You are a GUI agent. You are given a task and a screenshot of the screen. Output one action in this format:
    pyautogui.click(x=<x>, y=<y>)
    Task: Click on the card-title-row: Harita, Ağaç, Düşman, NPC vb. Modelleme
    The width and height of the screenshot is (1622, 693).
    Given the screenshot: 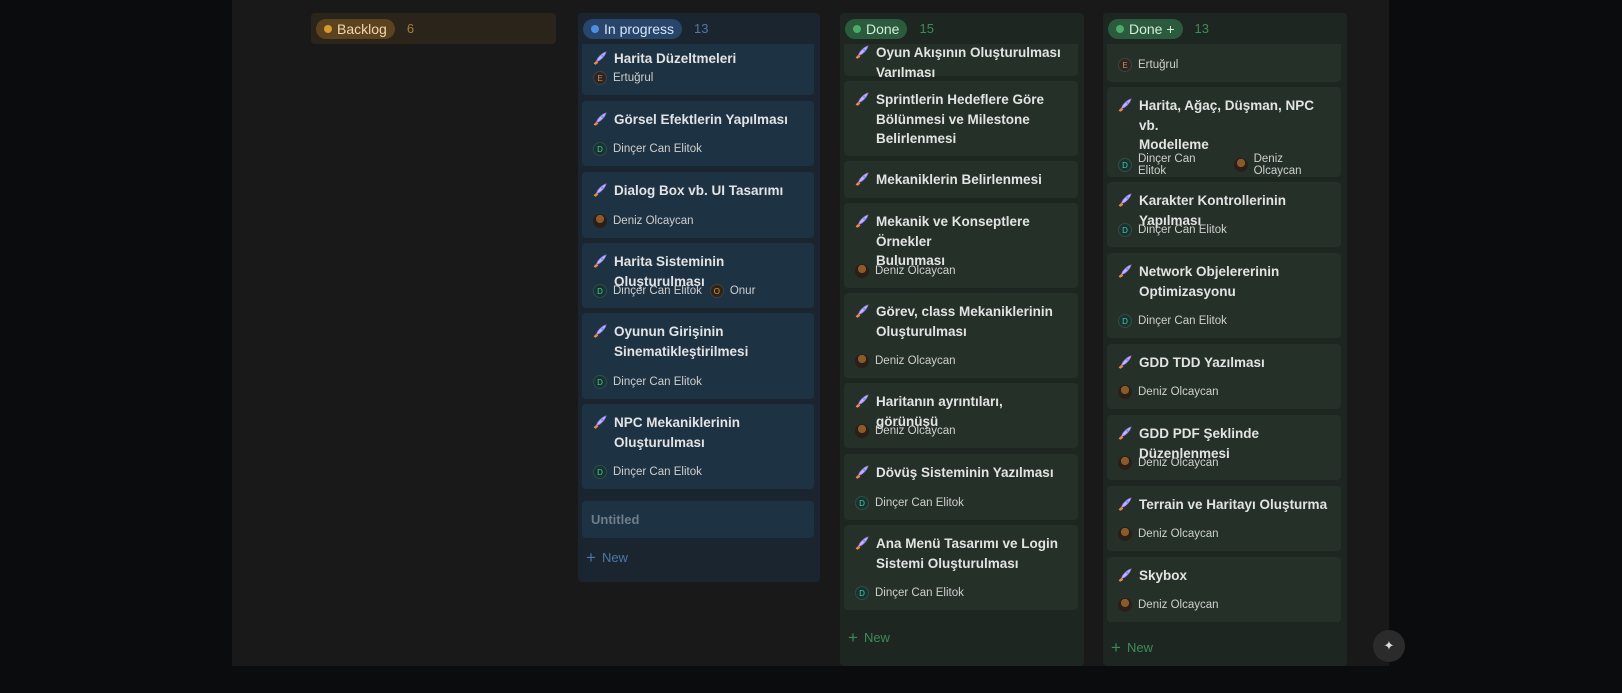 What is the action you would take?
    pyautogui.click(x=1224, y=125)
    